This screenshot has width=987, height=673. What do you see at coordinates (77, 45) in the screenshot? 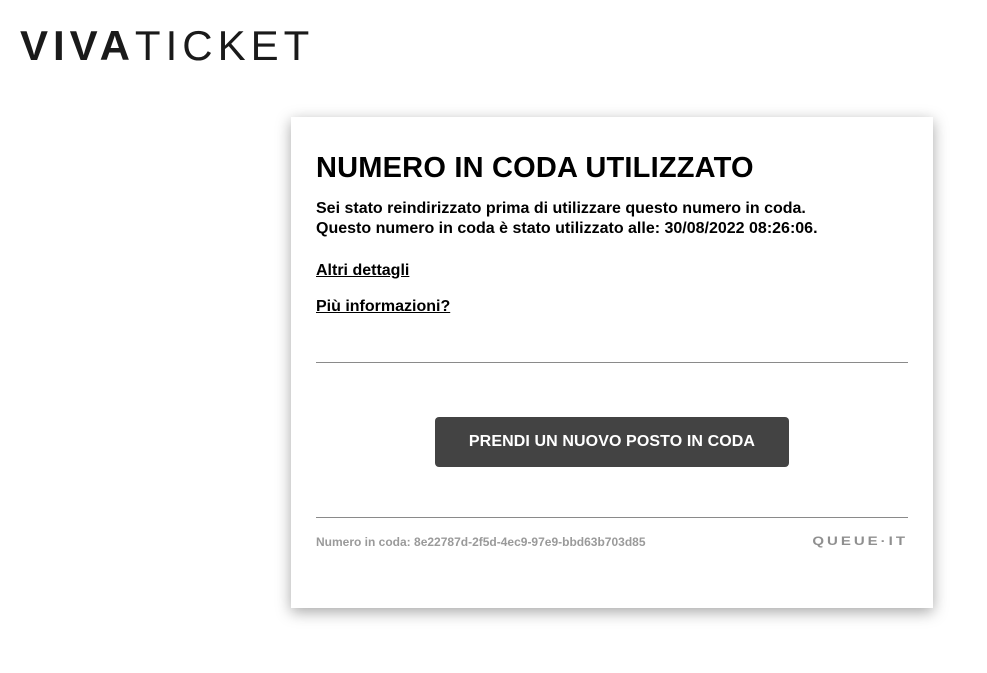
I see `logo-bold-part: VIVA` at bounding box center [77, 45].